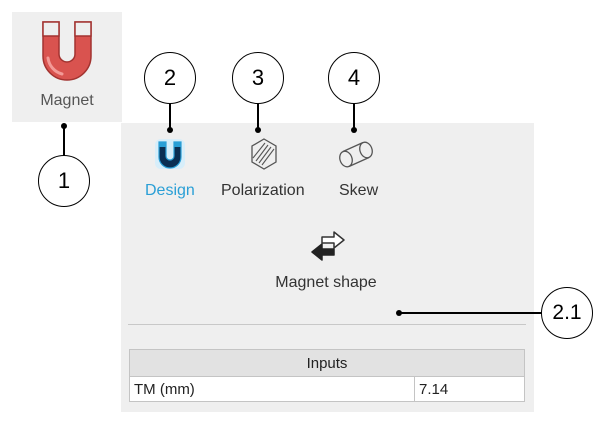 This screenshot has height=426, width=605. Describe the element at coordinates (170, 78) in the screenshot. I see `callout-2: 2` at that location.